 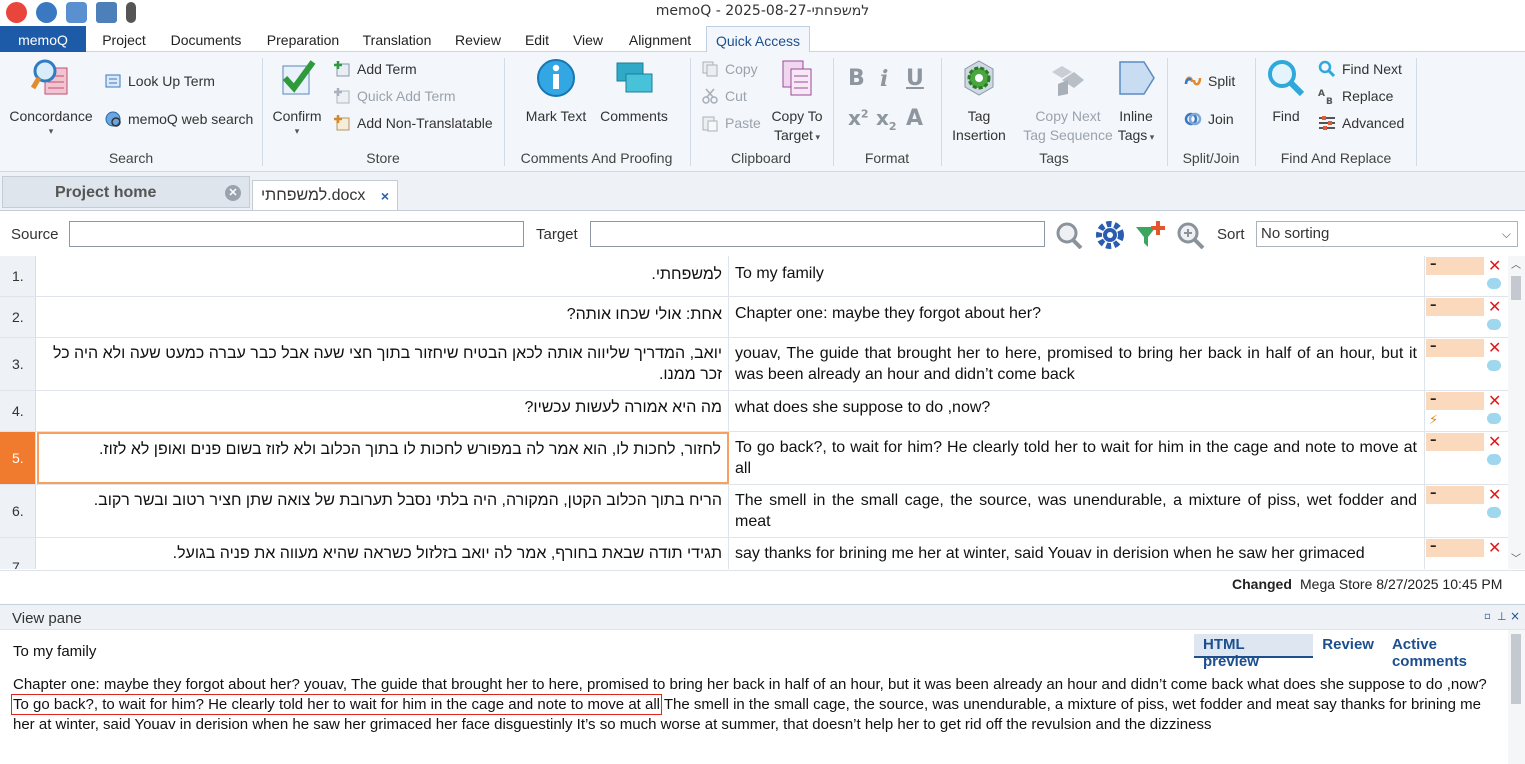 What do you see at coordinates (1361, 123) in the screenshot?
I see `advanced-button: Advanced` at bounding box center [1361, 123].